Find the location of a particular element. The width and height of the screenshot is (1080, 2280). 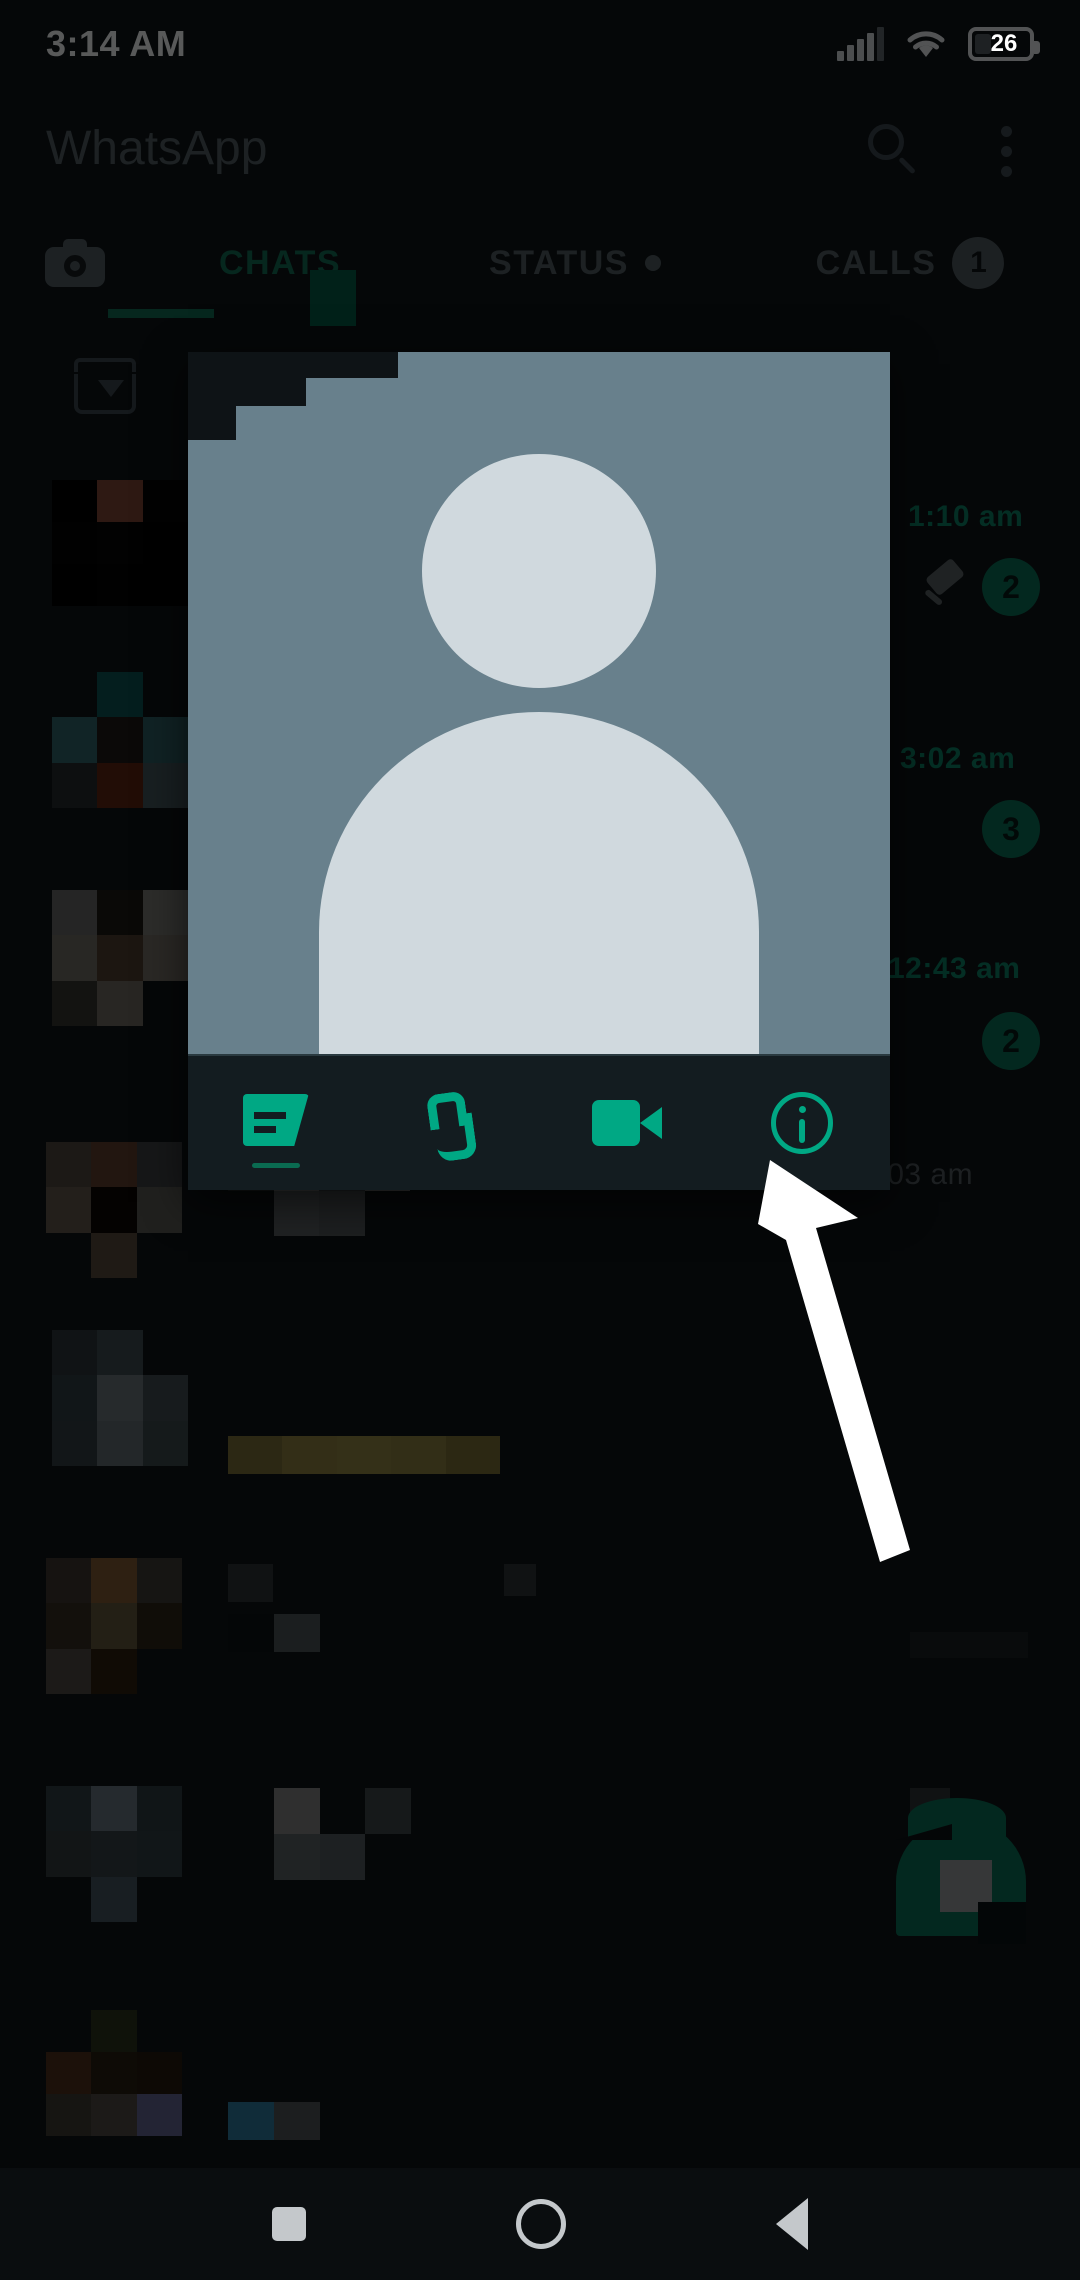

redacted-timestamp is located at coordinates (520, 1580).